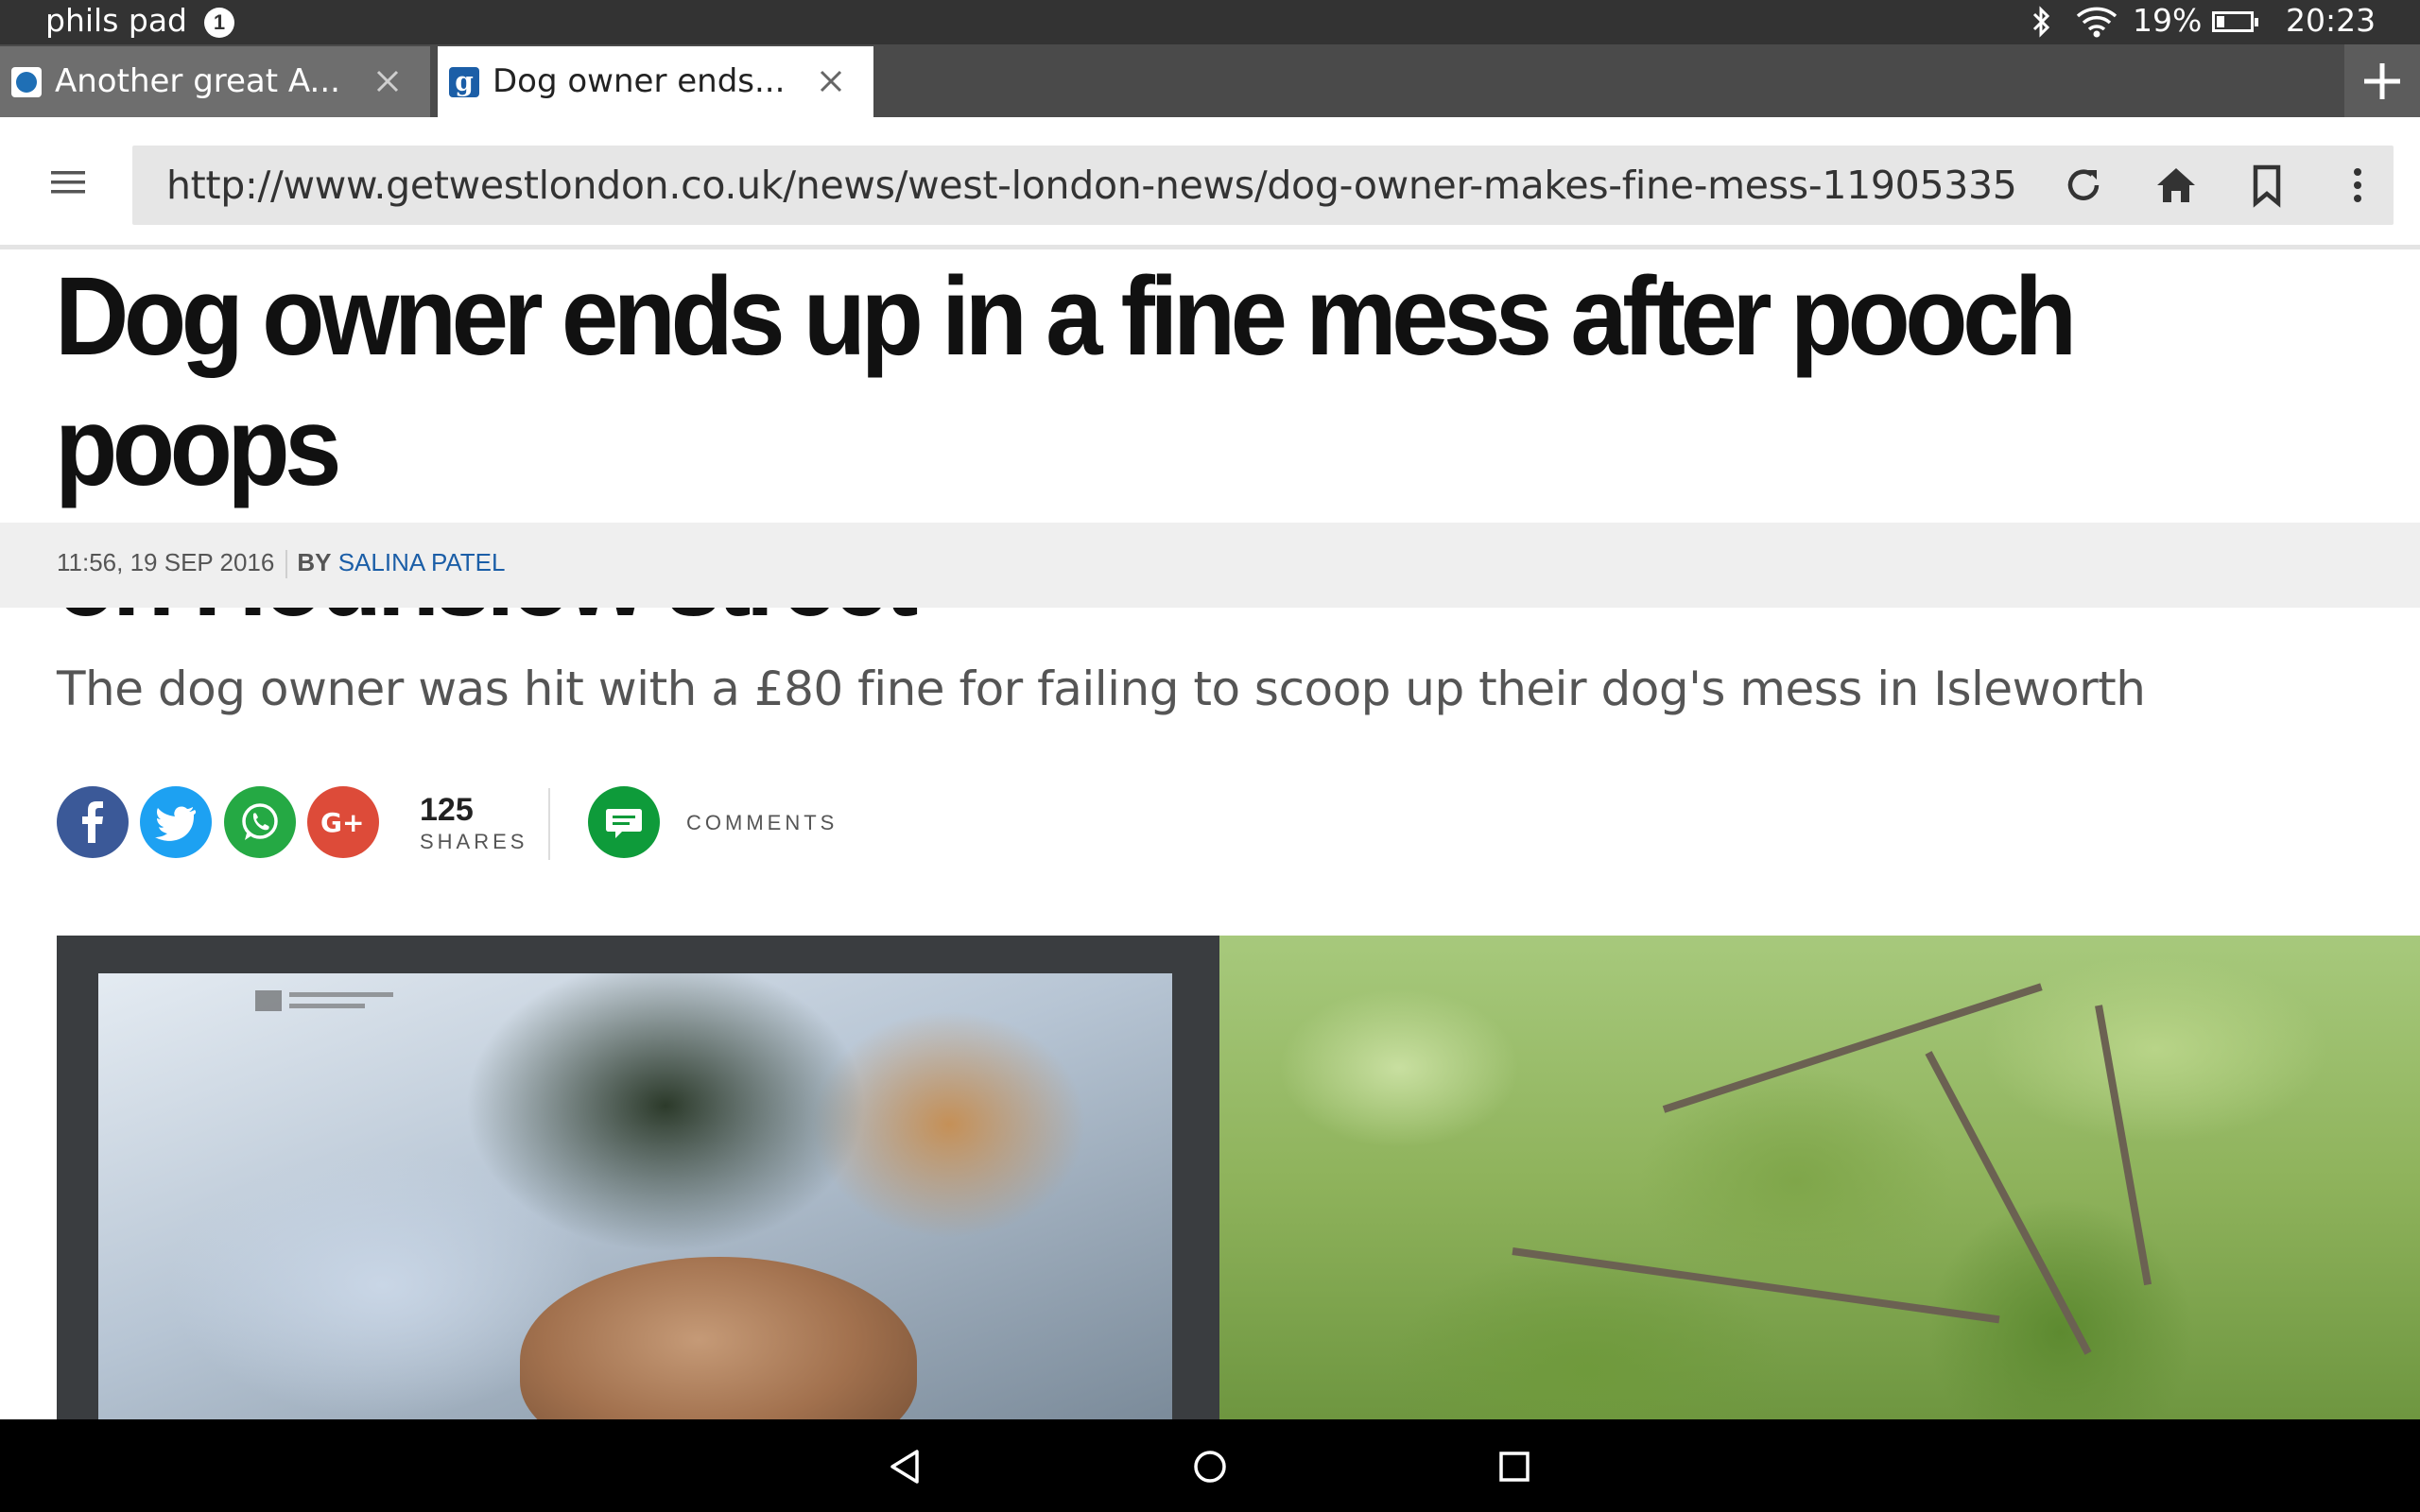  I want to click on wifi-icon, so click(2097, 22).